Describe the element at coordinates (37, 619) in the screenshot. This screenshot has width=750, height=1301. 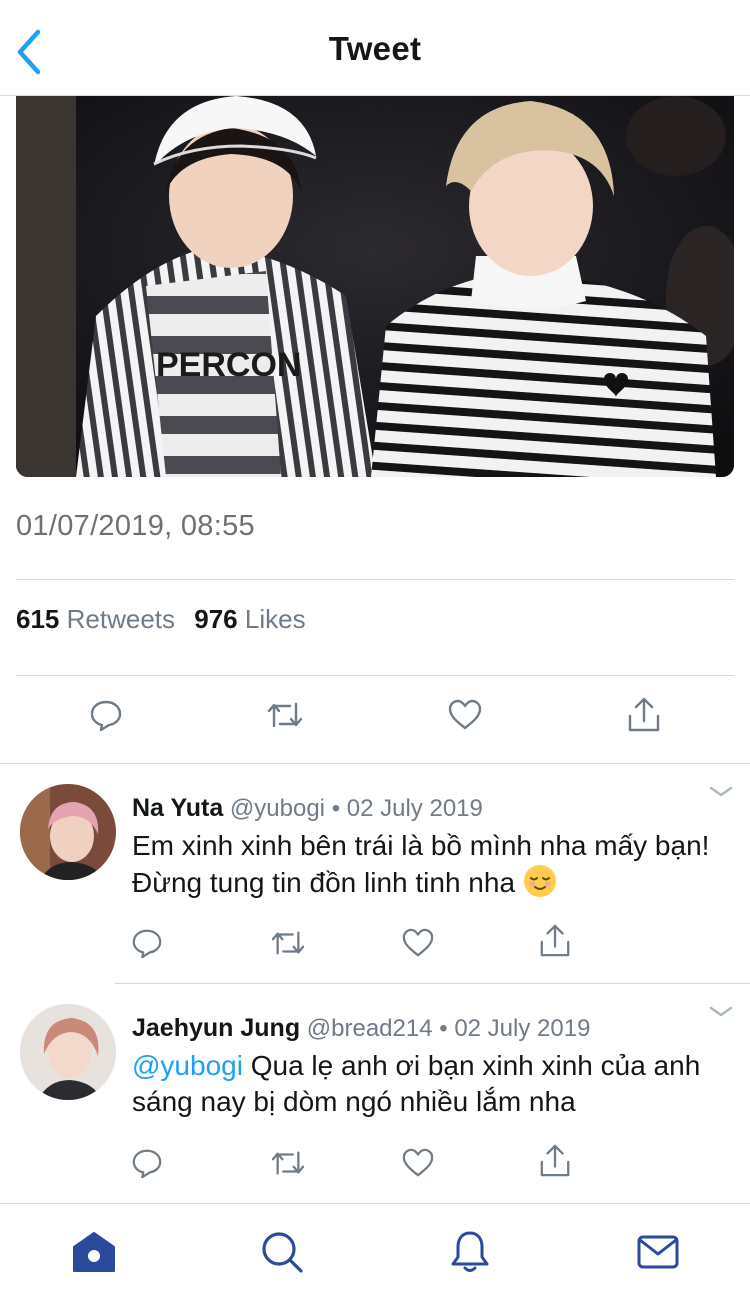
I see `retweets-count: 615` at that location.